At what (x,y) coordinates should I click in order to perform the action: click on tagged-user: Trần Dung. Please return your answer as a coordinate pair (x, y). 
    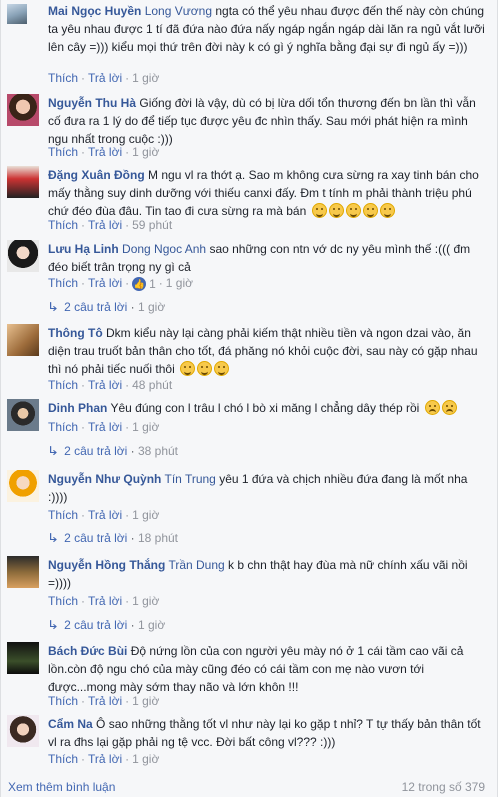
    Looking at the image, I should click on (196, 565).